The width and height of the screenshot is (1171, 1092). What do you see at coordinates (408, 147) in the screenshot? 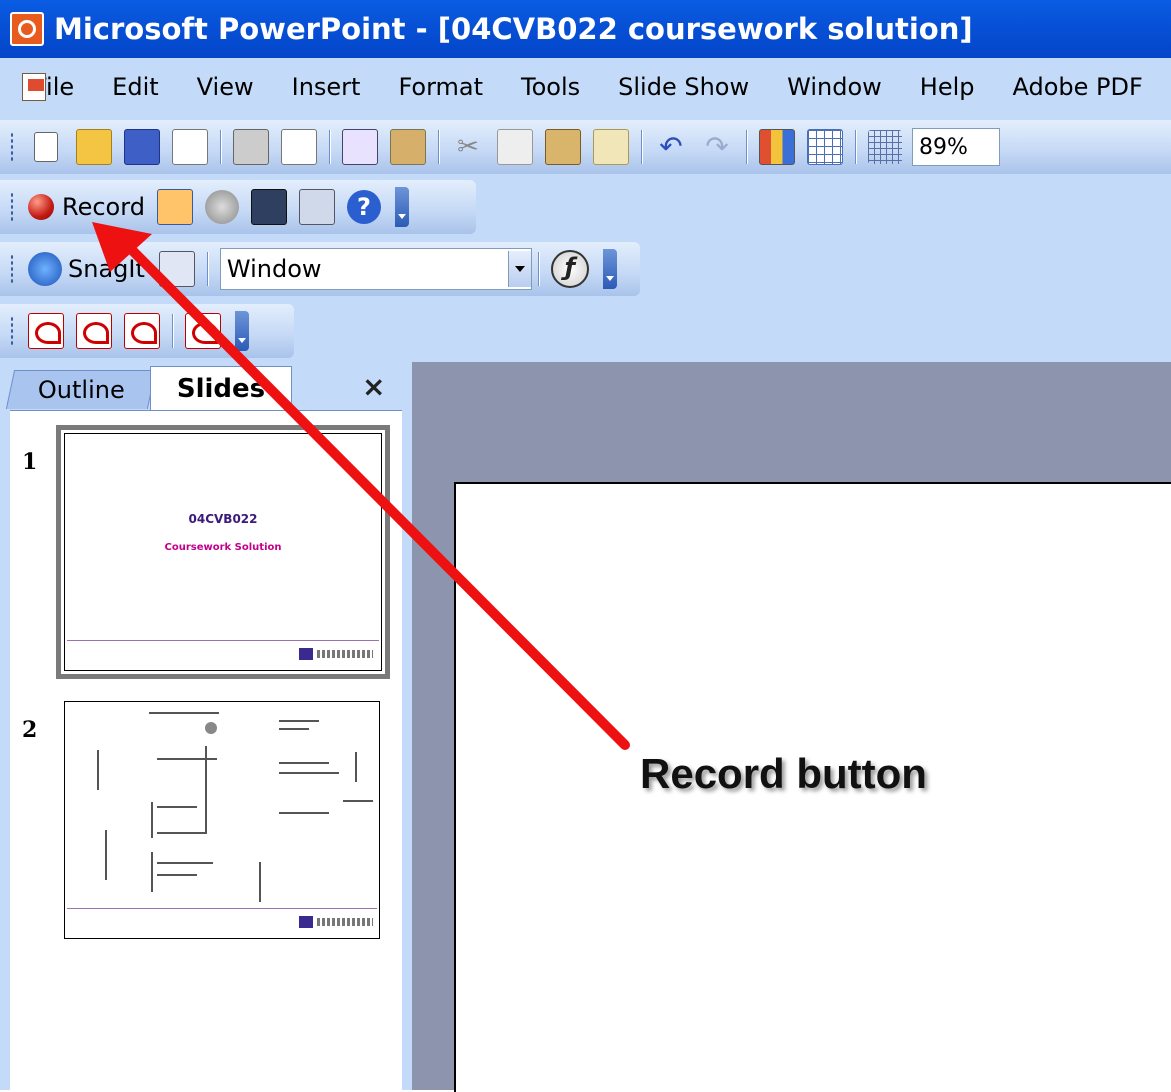
I see `research-icon` at bounding box center [408, 147].